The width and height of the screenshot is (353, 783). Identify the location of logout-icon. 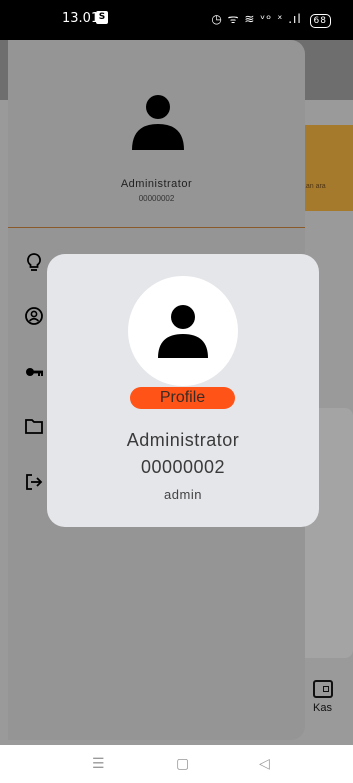
(36, 484).